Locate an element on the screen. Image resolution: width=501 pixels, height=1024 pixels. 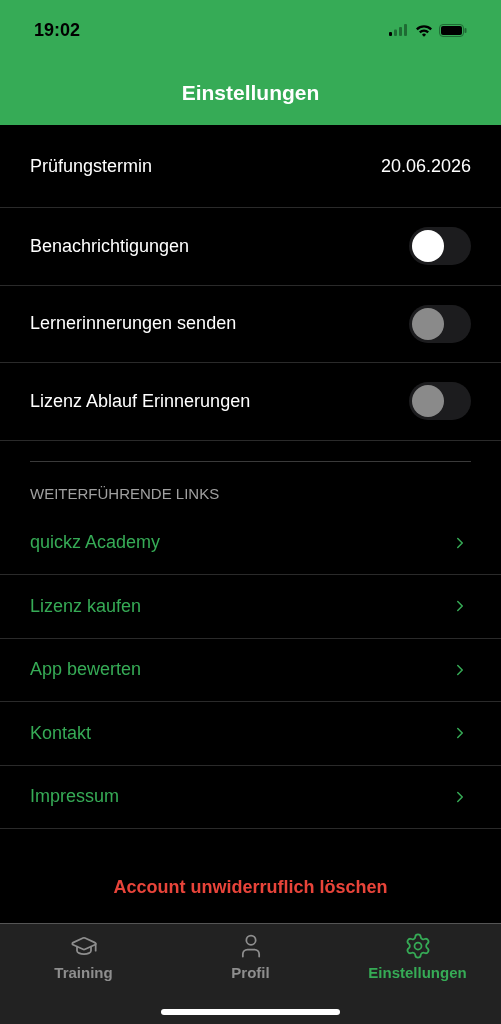
toggle-label: Lizenz Ablauf Erinnerungen is located at coordinates (140, 401).